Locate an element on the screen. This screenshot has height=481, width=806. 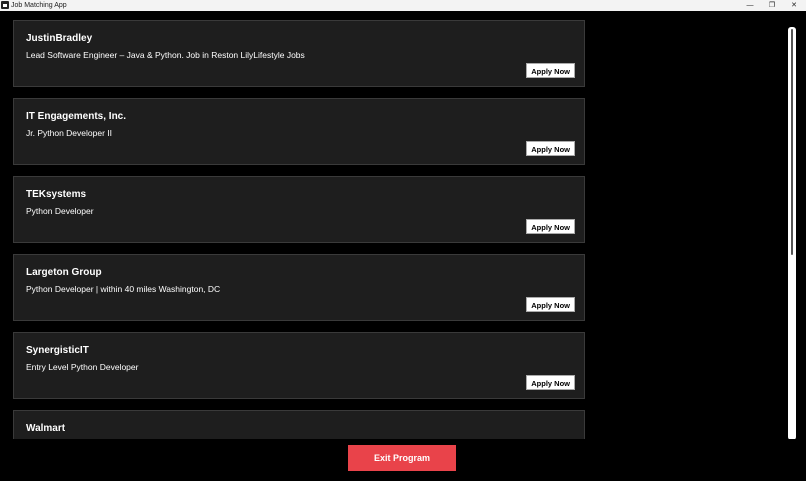
company-name: Walmart is located at coordinates (46, 428).